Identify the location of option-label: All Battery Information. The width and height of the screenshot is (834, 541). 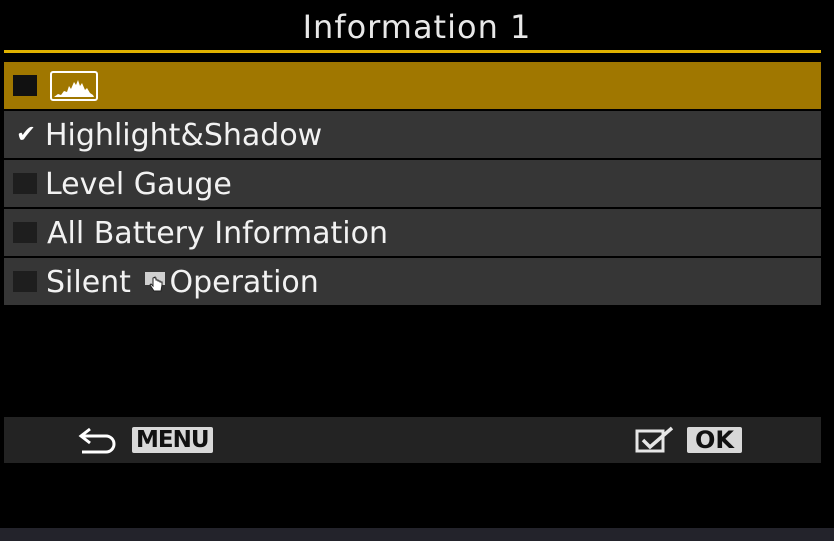
(217, 233).